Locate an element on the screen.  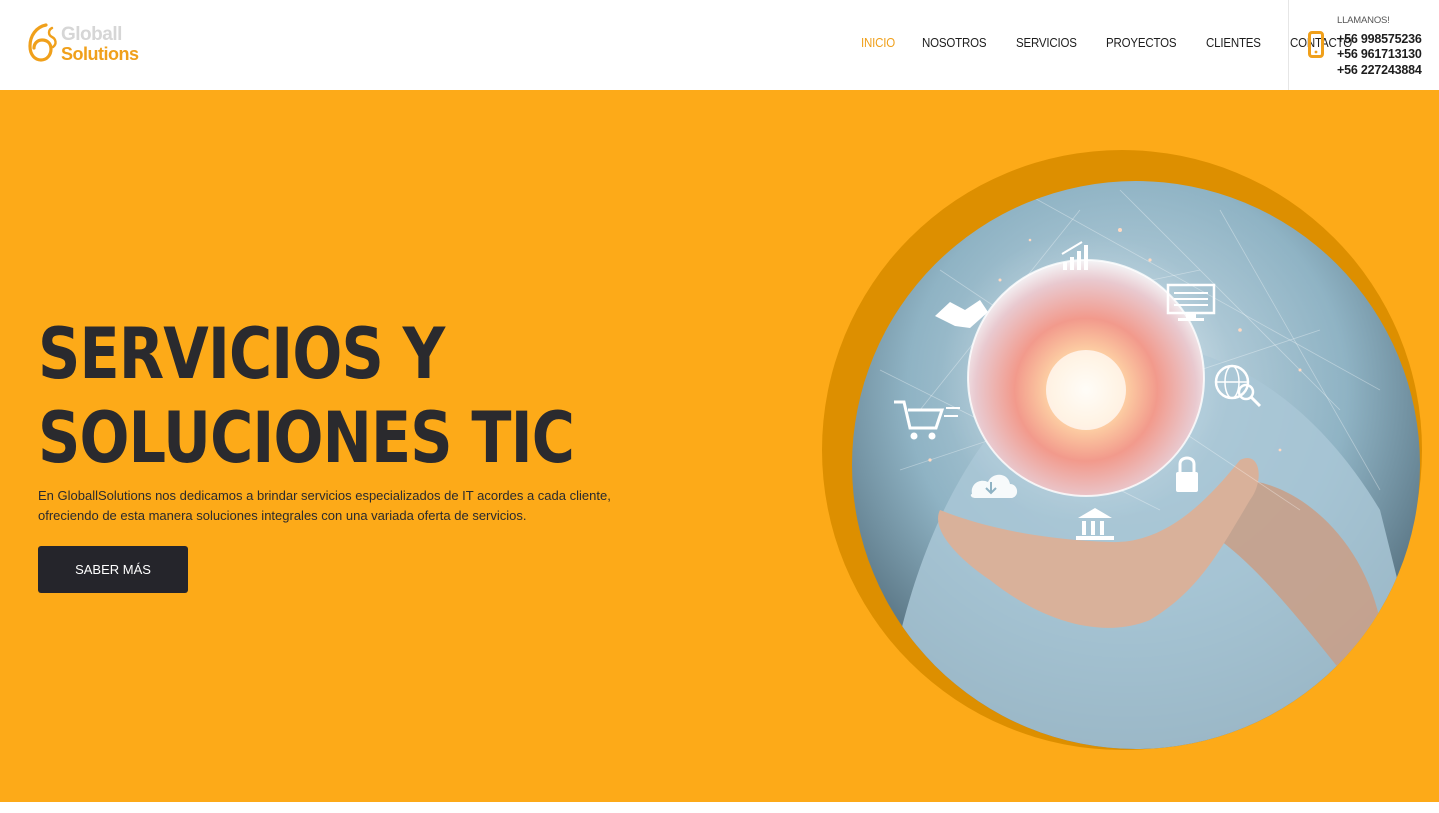
saber-mas-button: SABER MÁS is located at coordinates (113, 569).